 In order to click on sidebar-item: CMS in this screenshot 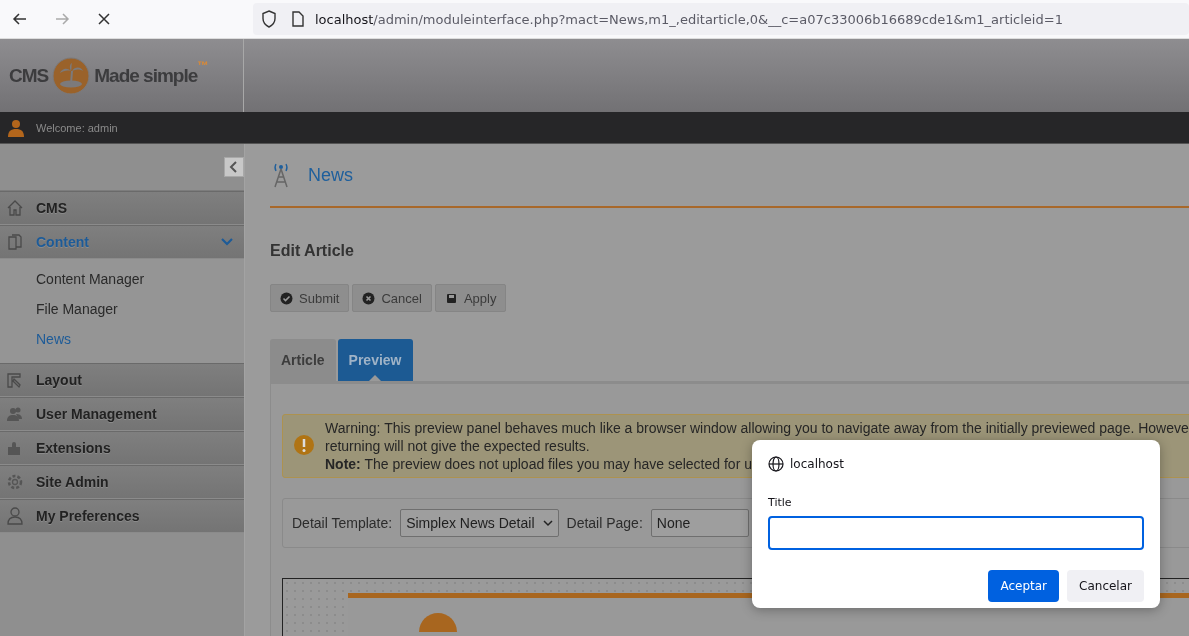, I will do `click(122, 208)`.